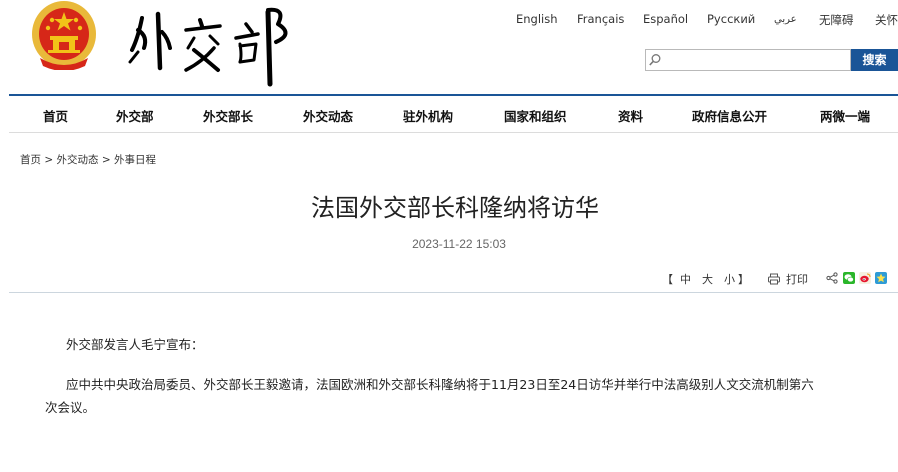 The height and width of the screenshot is (472, 898). What do you see at coordinates (459, 244) in the screenshot?
I see `article-date: 2023-11-22 15:03` at bounding box center [459, 244].